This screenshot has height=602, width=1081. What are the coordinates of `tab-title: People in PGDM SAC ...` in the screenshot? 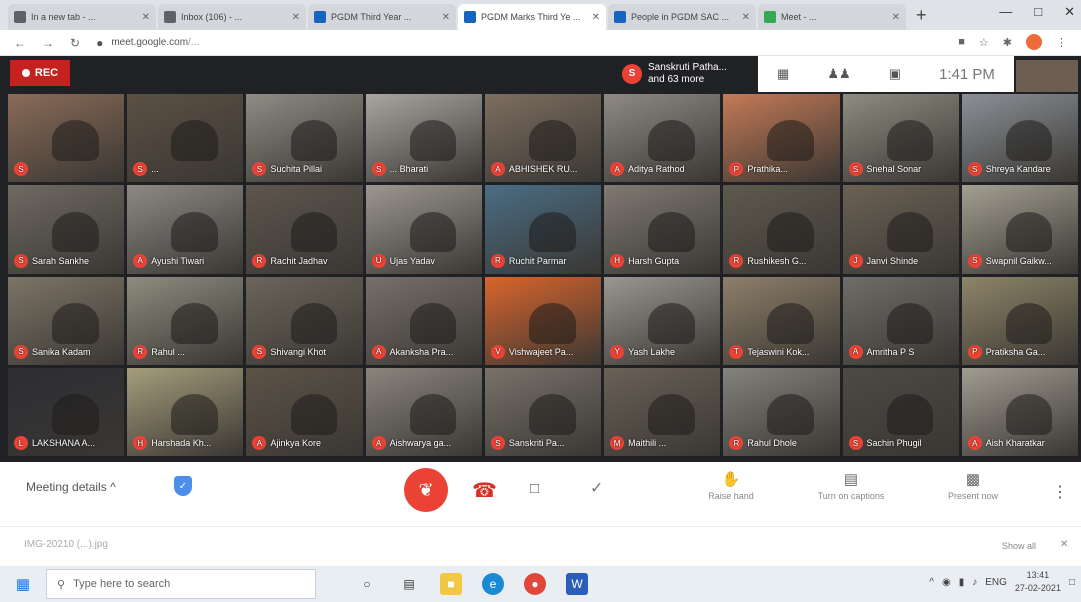 It's located at (680, 17).